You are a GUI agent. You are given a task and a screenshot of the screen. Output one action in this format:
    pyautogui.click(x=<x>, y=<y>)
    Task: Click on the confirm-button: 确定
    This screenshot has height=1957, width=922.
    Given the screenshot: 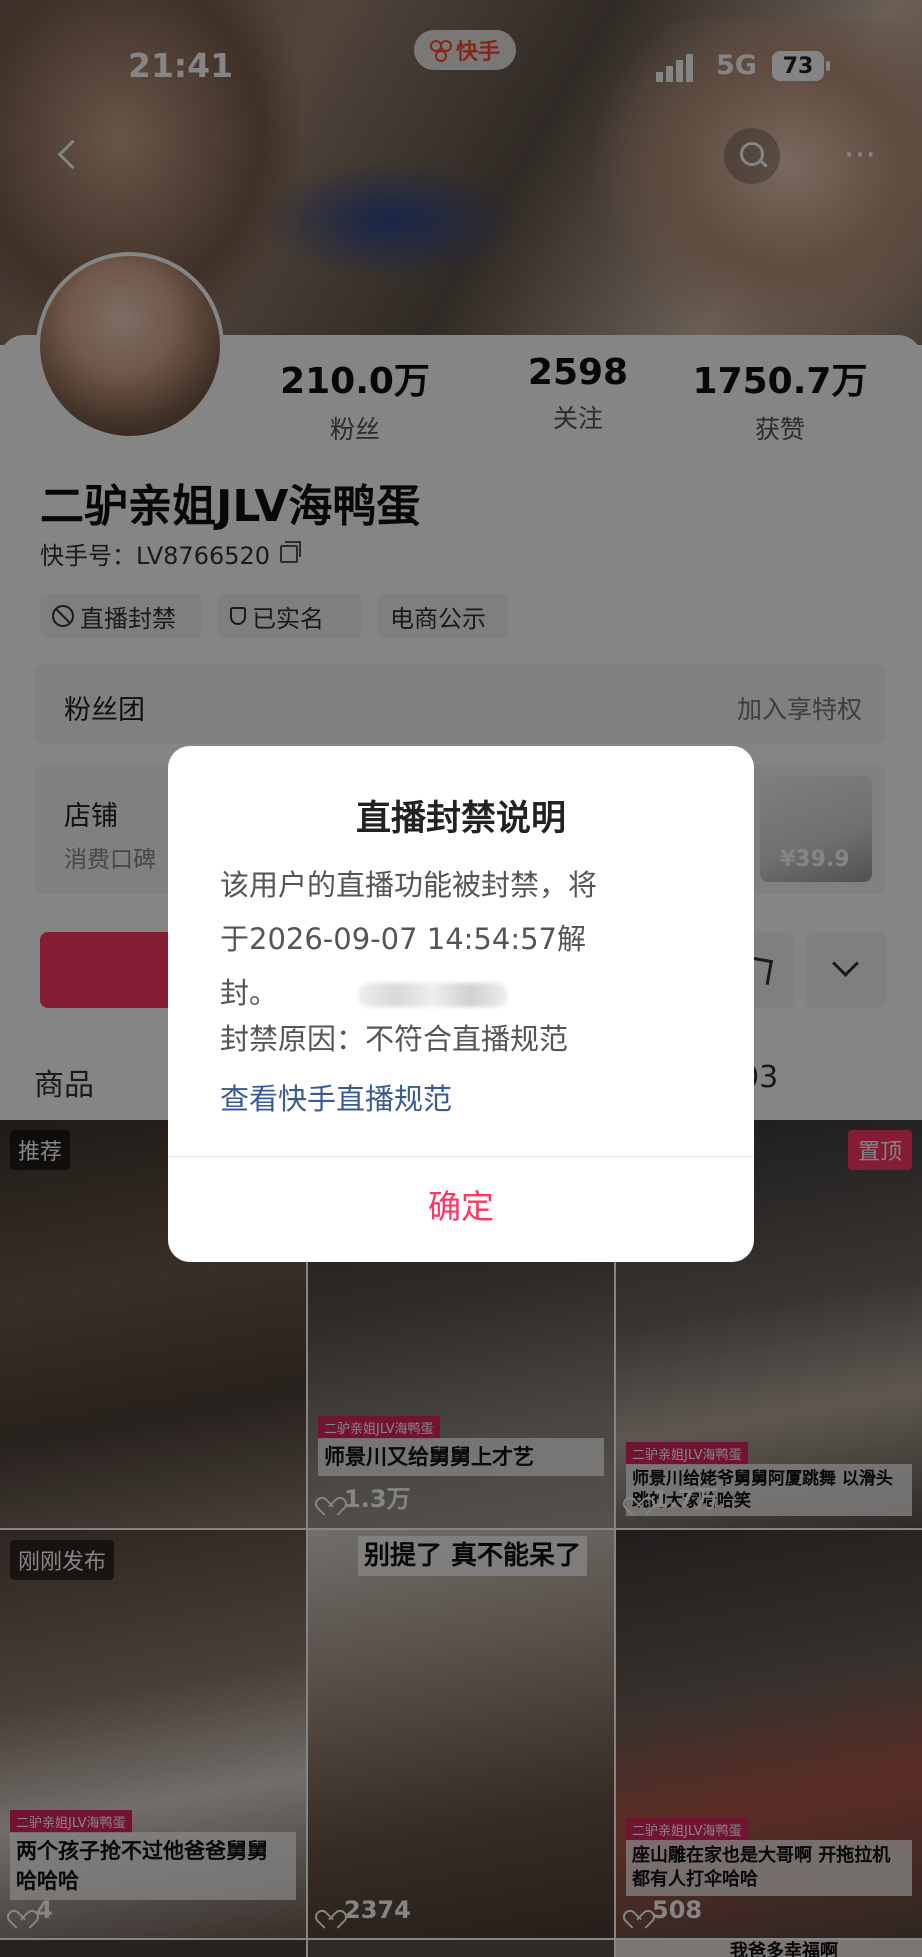 What is the action you would take?
    pyautogui.click(x=461, y=1209)
    